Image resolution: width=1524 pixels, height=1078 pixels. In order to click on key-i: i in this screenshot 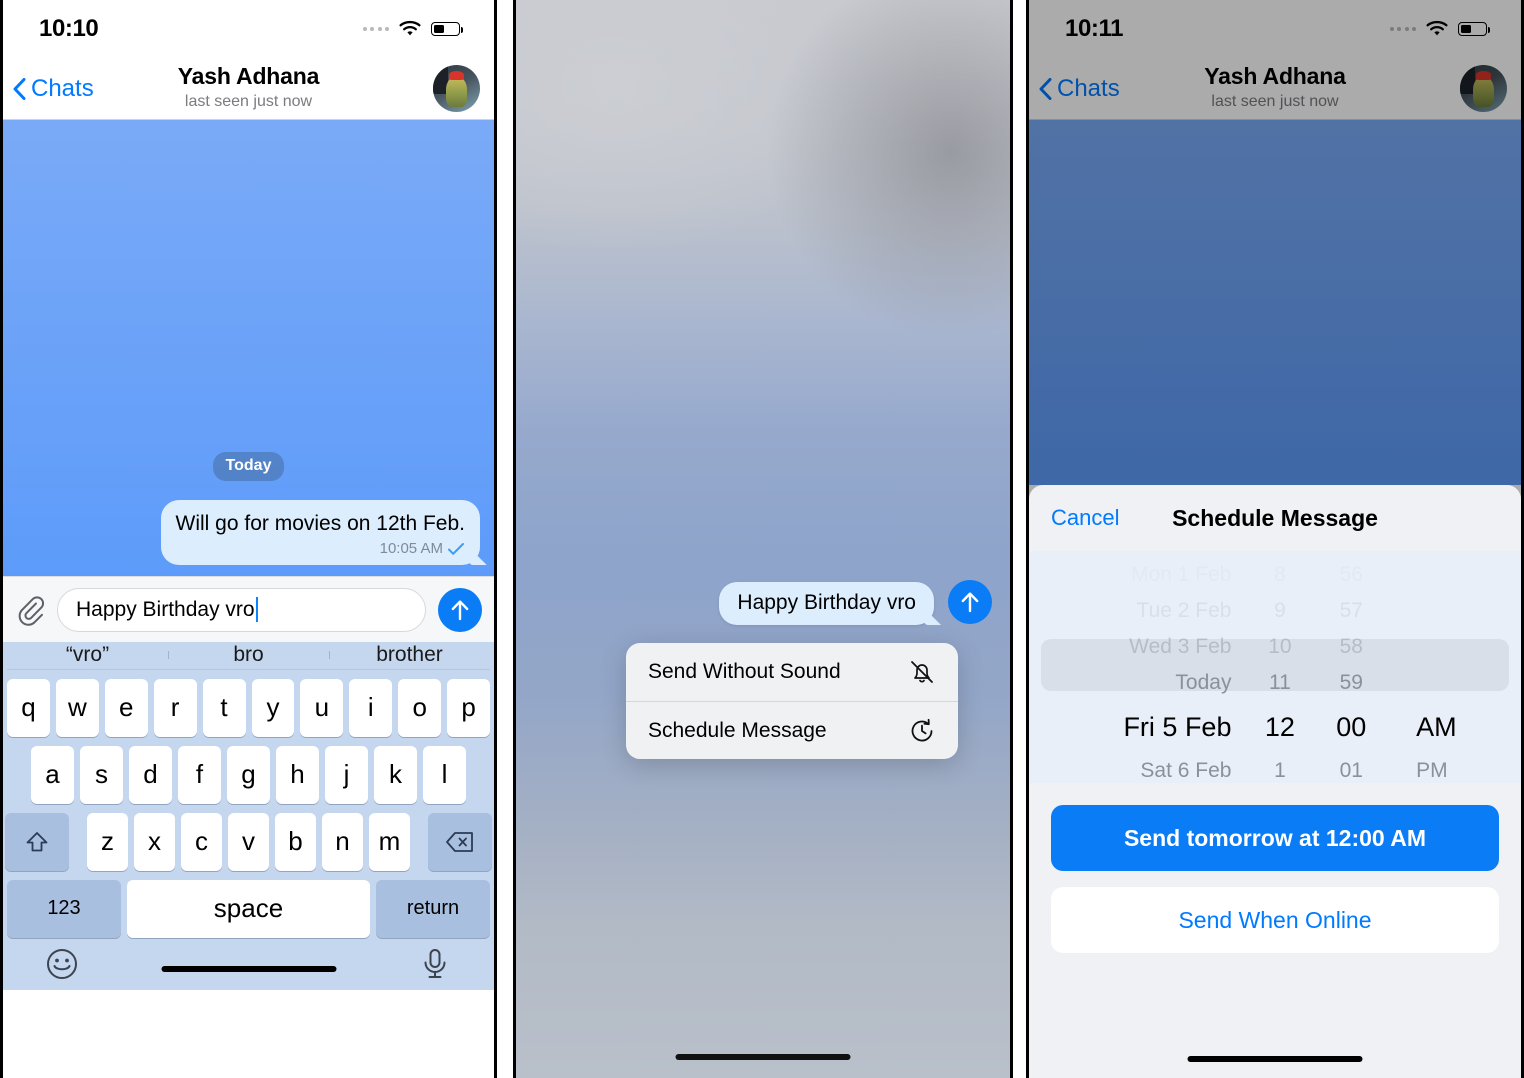, I will do `click(371, 707)`.